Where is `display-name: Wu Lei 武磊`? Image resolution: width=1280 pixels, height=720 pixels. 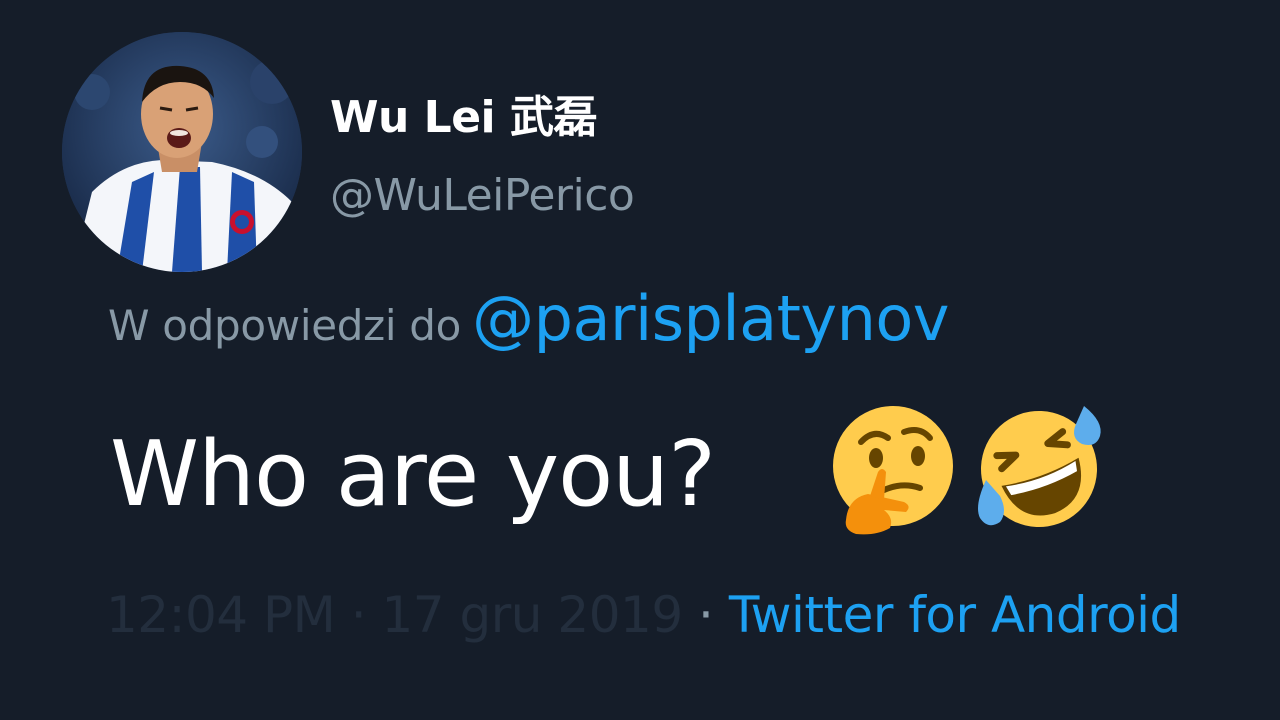
display-name: Wu Lei 武磊 is located at coordinates (463, 118).